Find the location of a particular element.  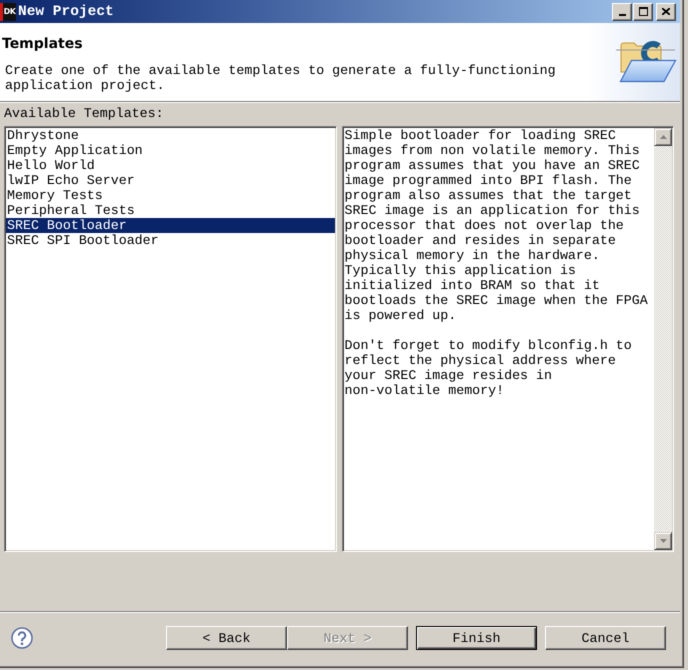

close-button is located at coordinates (666, 11).